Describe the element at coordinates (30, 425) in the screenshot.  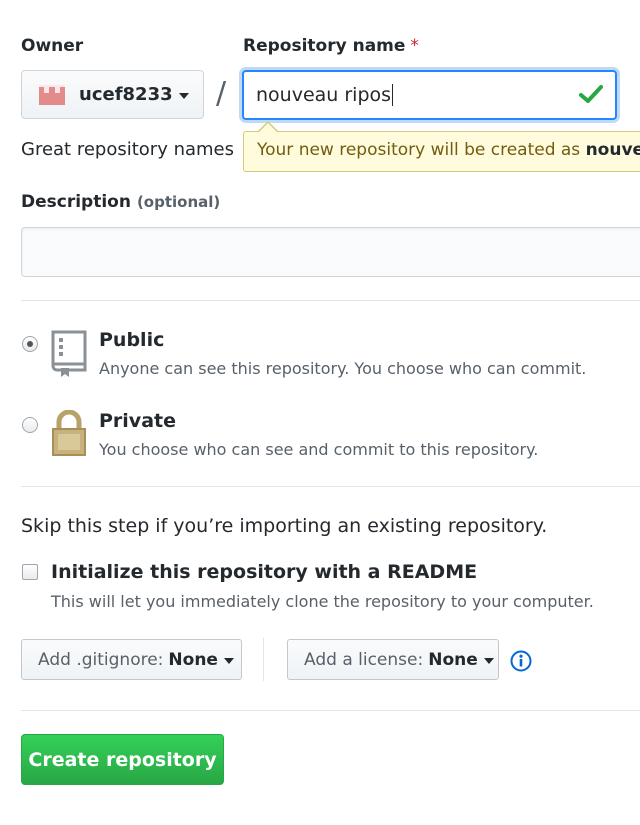
I see `private-radio` at that location.